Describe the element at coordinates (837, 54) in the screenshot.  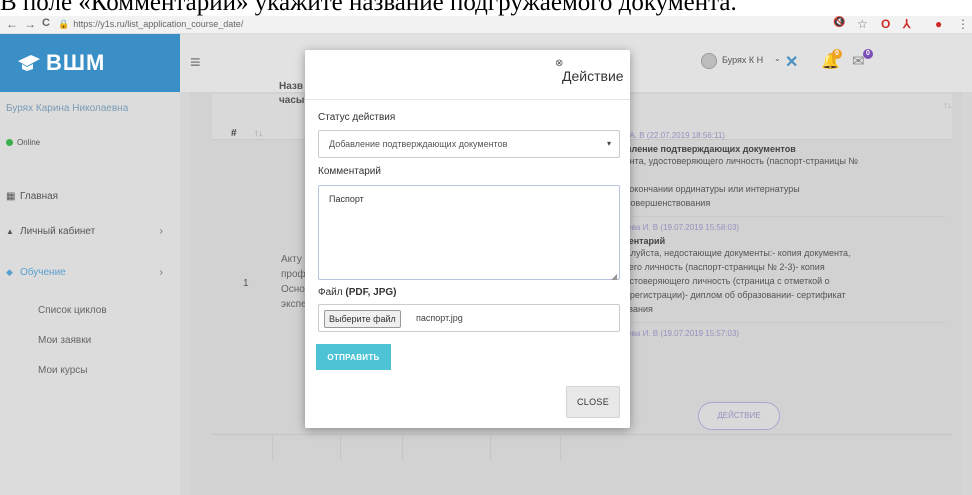
I see `notifications-badge: 0` at that location.